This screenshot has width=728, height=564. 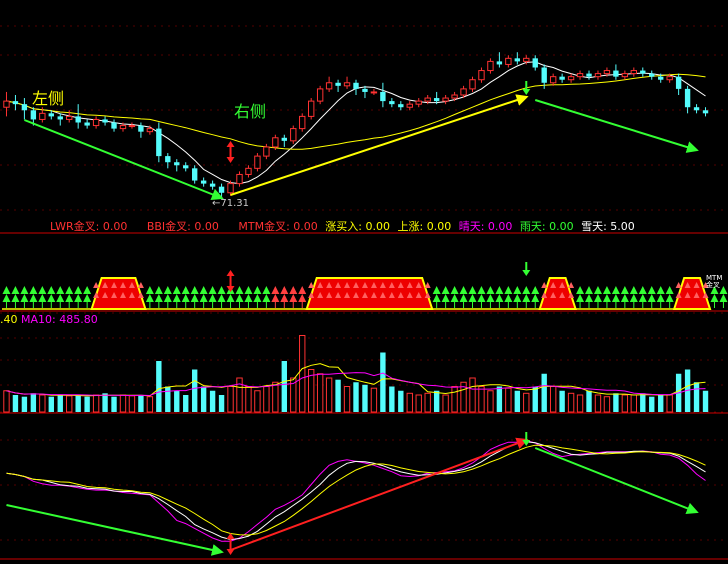 What do you see at coordinates (9, 319) in the screenshot?
I see `volume-value: .40` at bounding box center [9, 319].